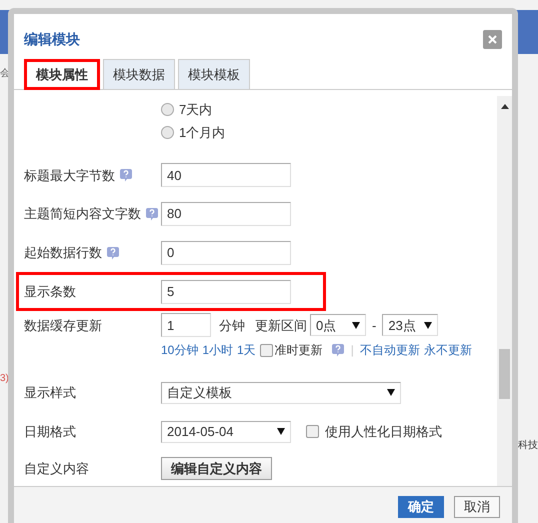 This screenshot has width=538, height=523. Describe the element at coordinates (69, 175) in the screenshot. I see `field-label: 标题最大字节数` at that location.